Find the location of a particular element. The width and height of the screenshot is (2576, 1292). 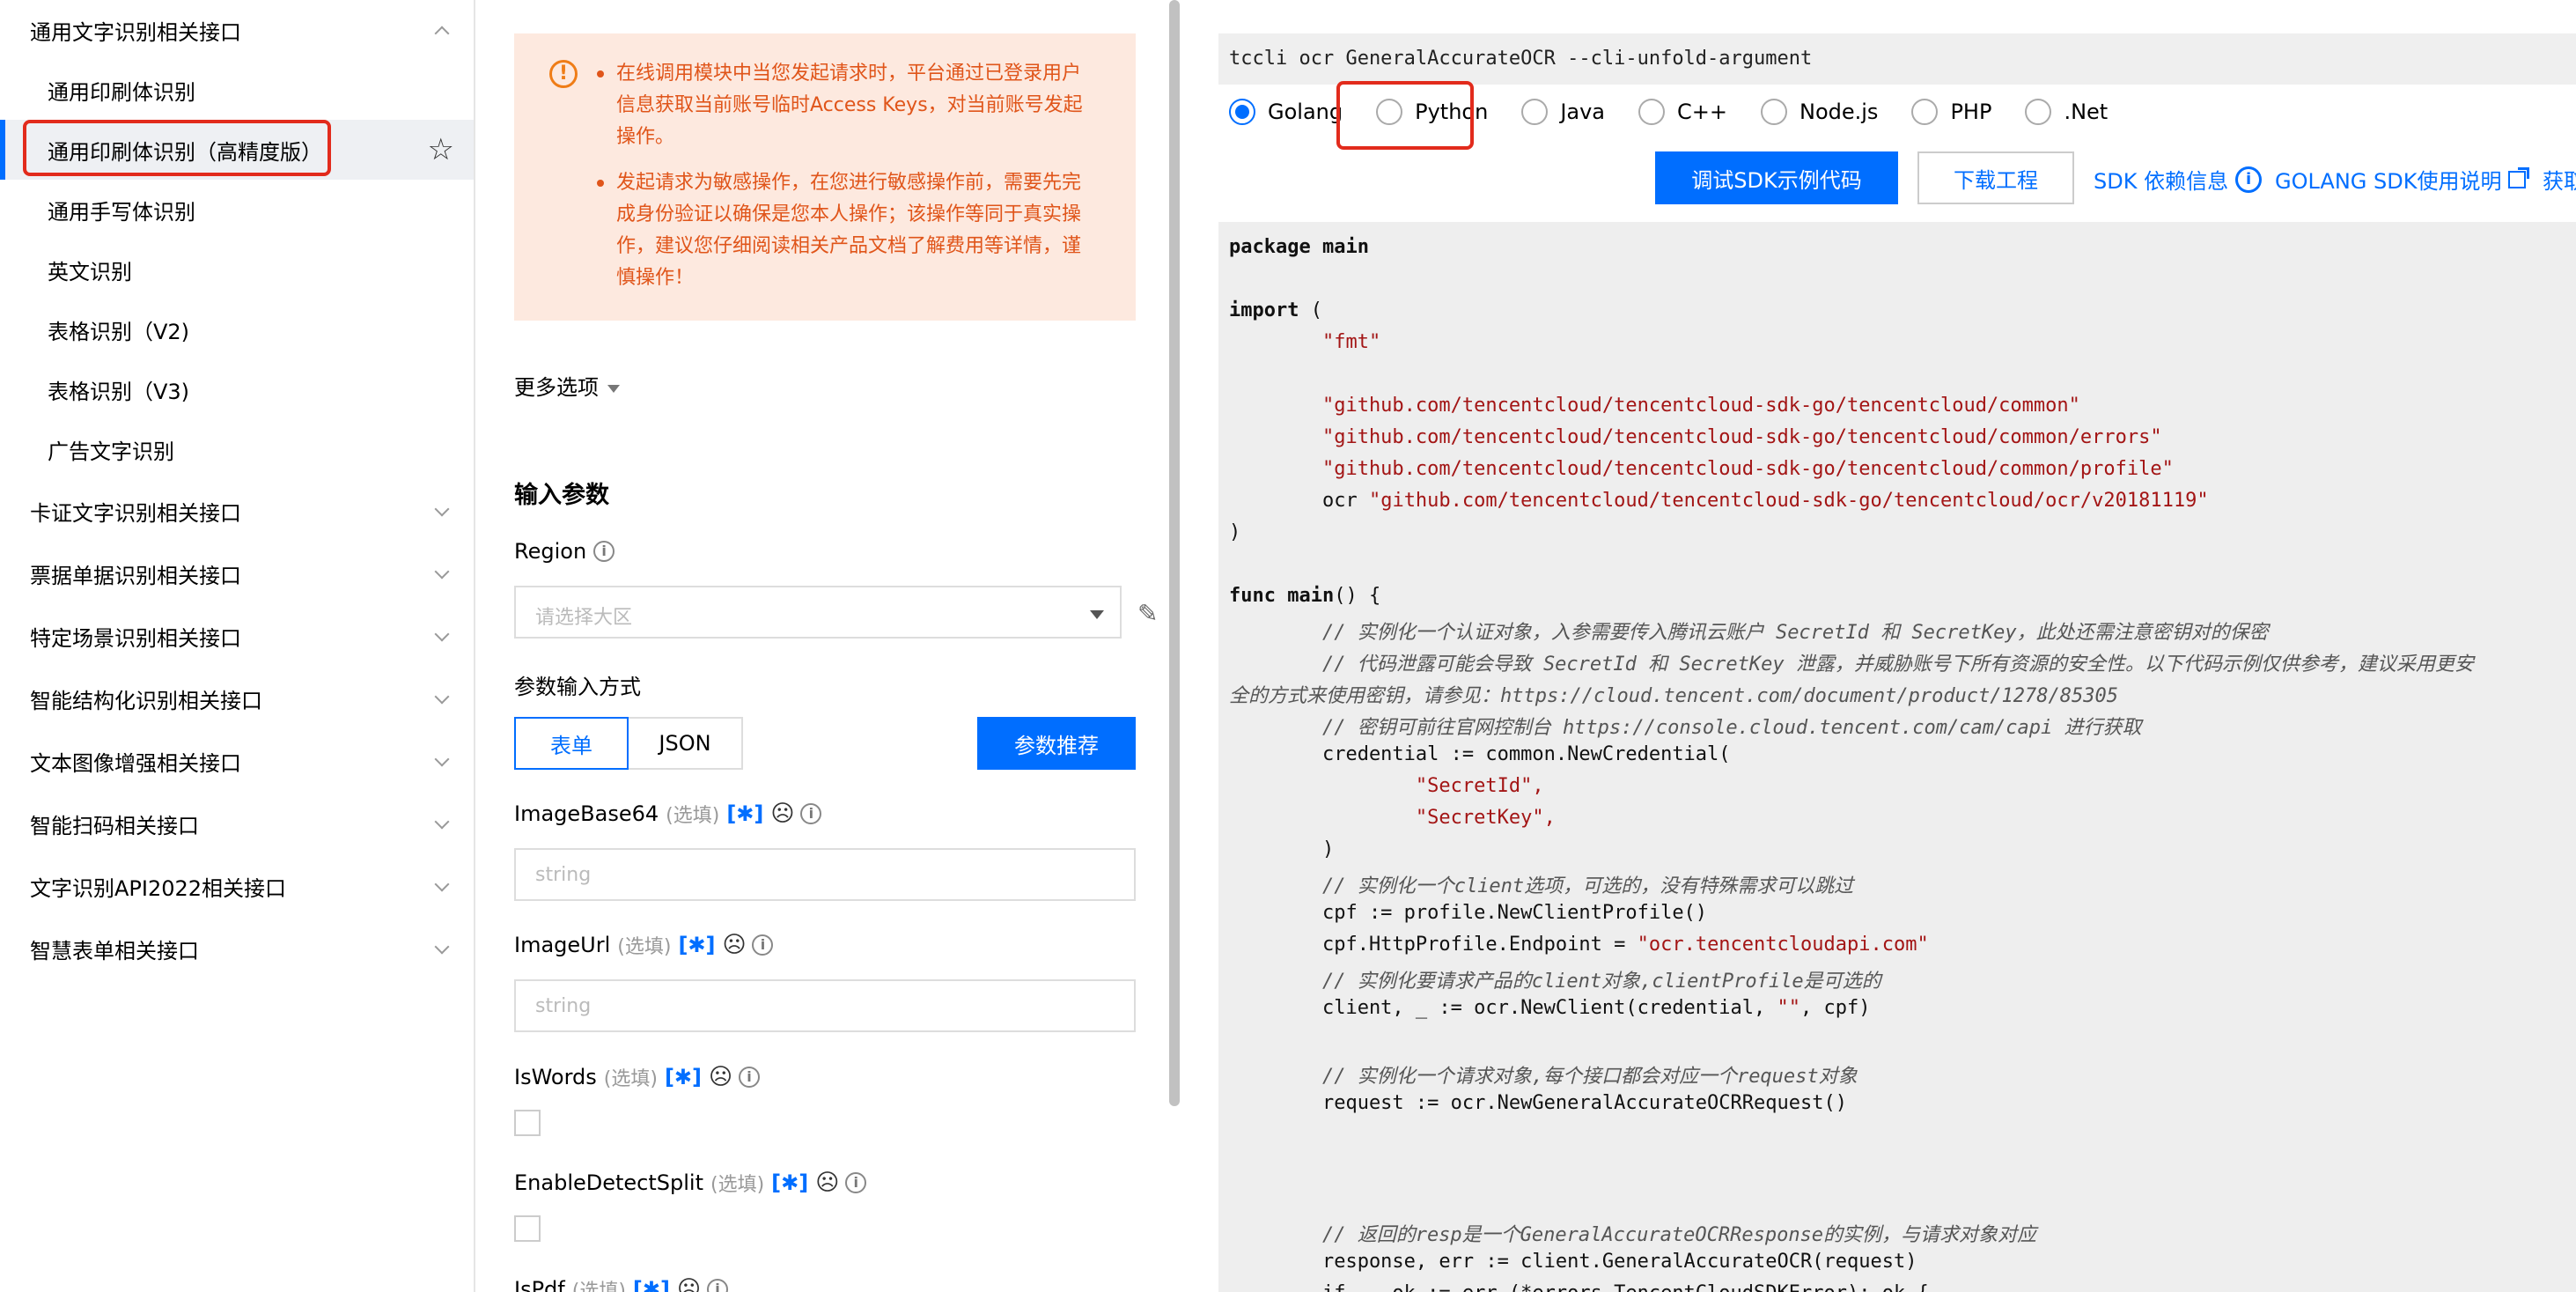

imagebase64-input: string is located at coordinates (825, 874).